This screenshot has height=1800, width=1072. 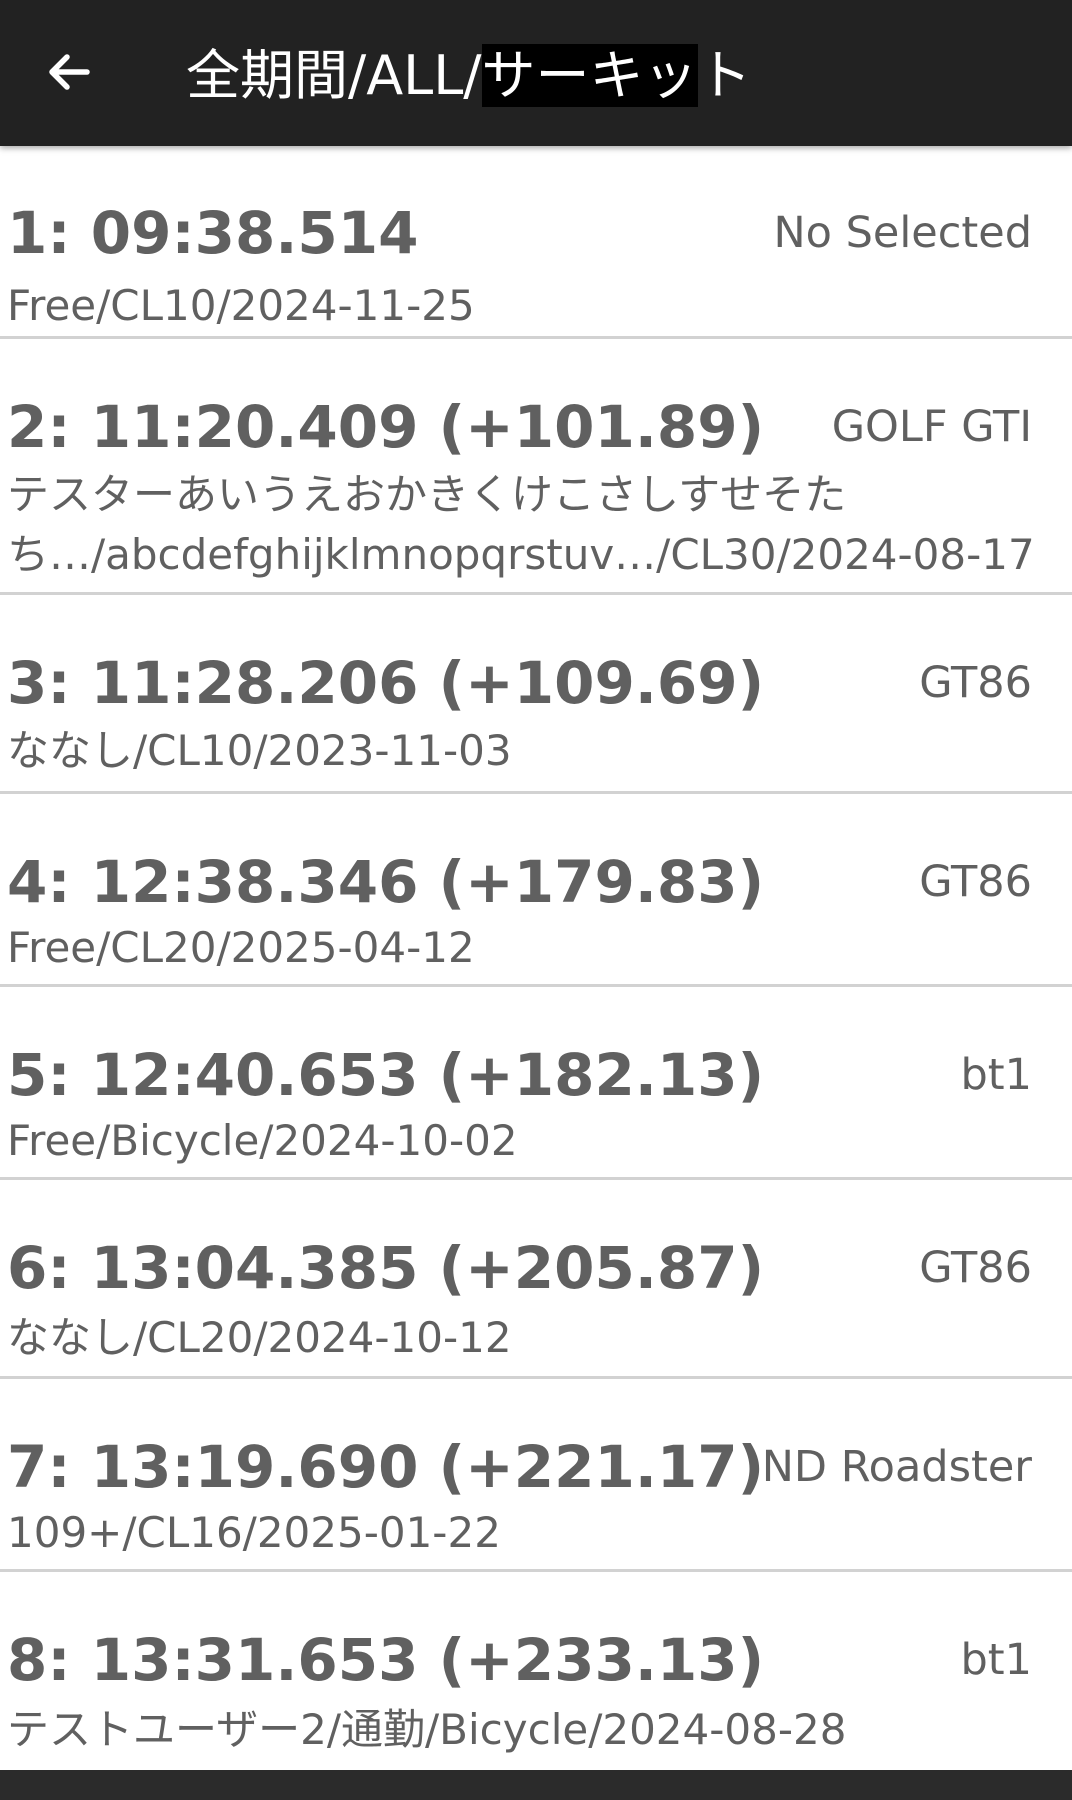 What do you see at coordinates (262, 1140) in the screenshot?
I see `record-detail: Free/Bicycle/2024-10-02` at bounding box center [262, 1140].